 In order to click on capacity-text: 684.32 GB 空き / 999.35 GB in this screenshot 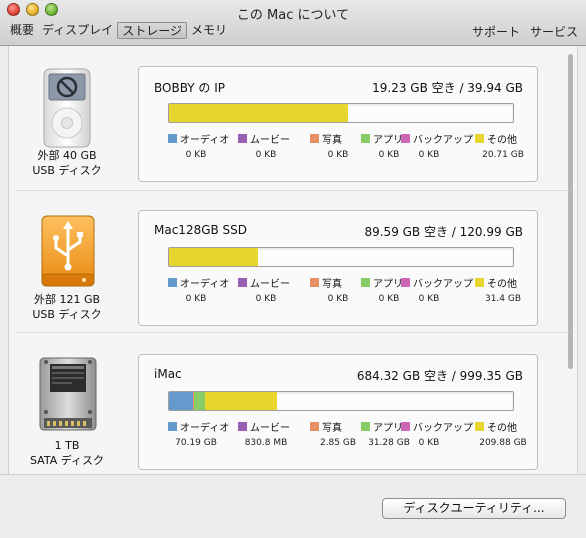, I will do `click(439, 376)`.